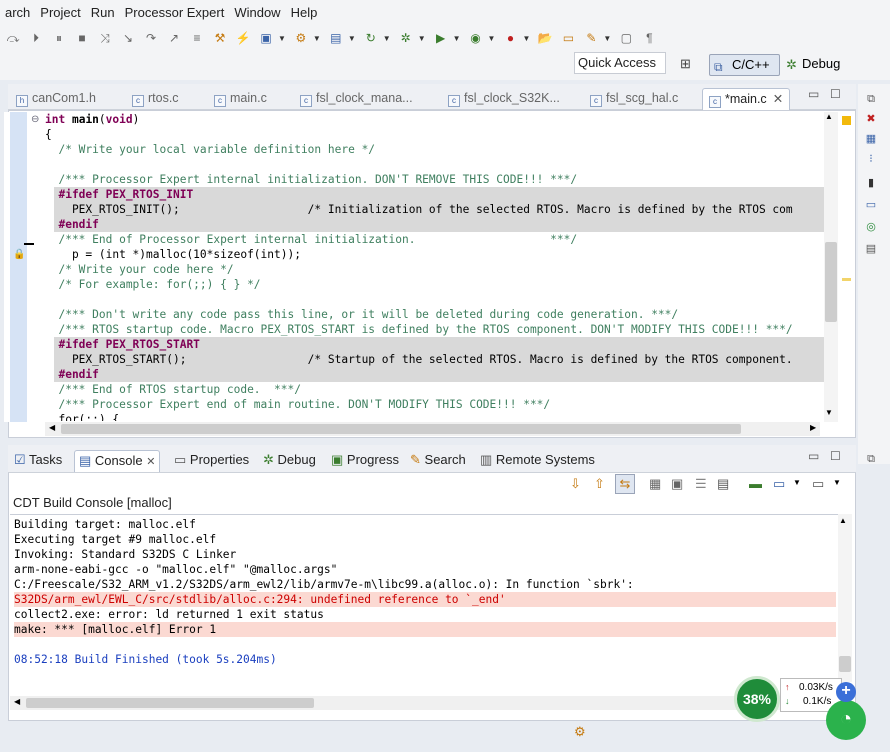 The width and height of the screenshot is (890, 752). Describe the element at coordinates (818, 484) in the screenshot. I see `open-console-icon: ▭` at that location.